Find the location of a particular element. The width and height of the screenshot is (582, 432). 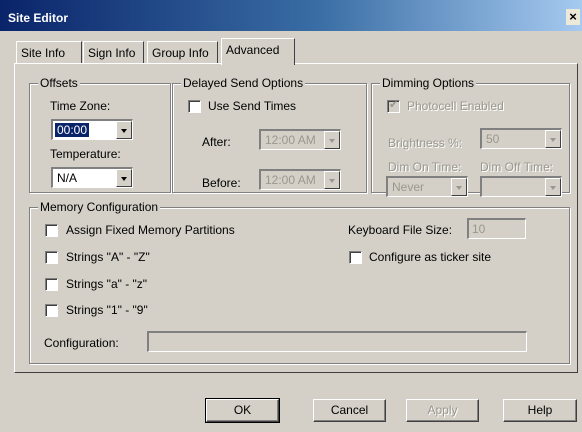

dimming-group-title: Dimming Options is located at coordinates (428, 83).